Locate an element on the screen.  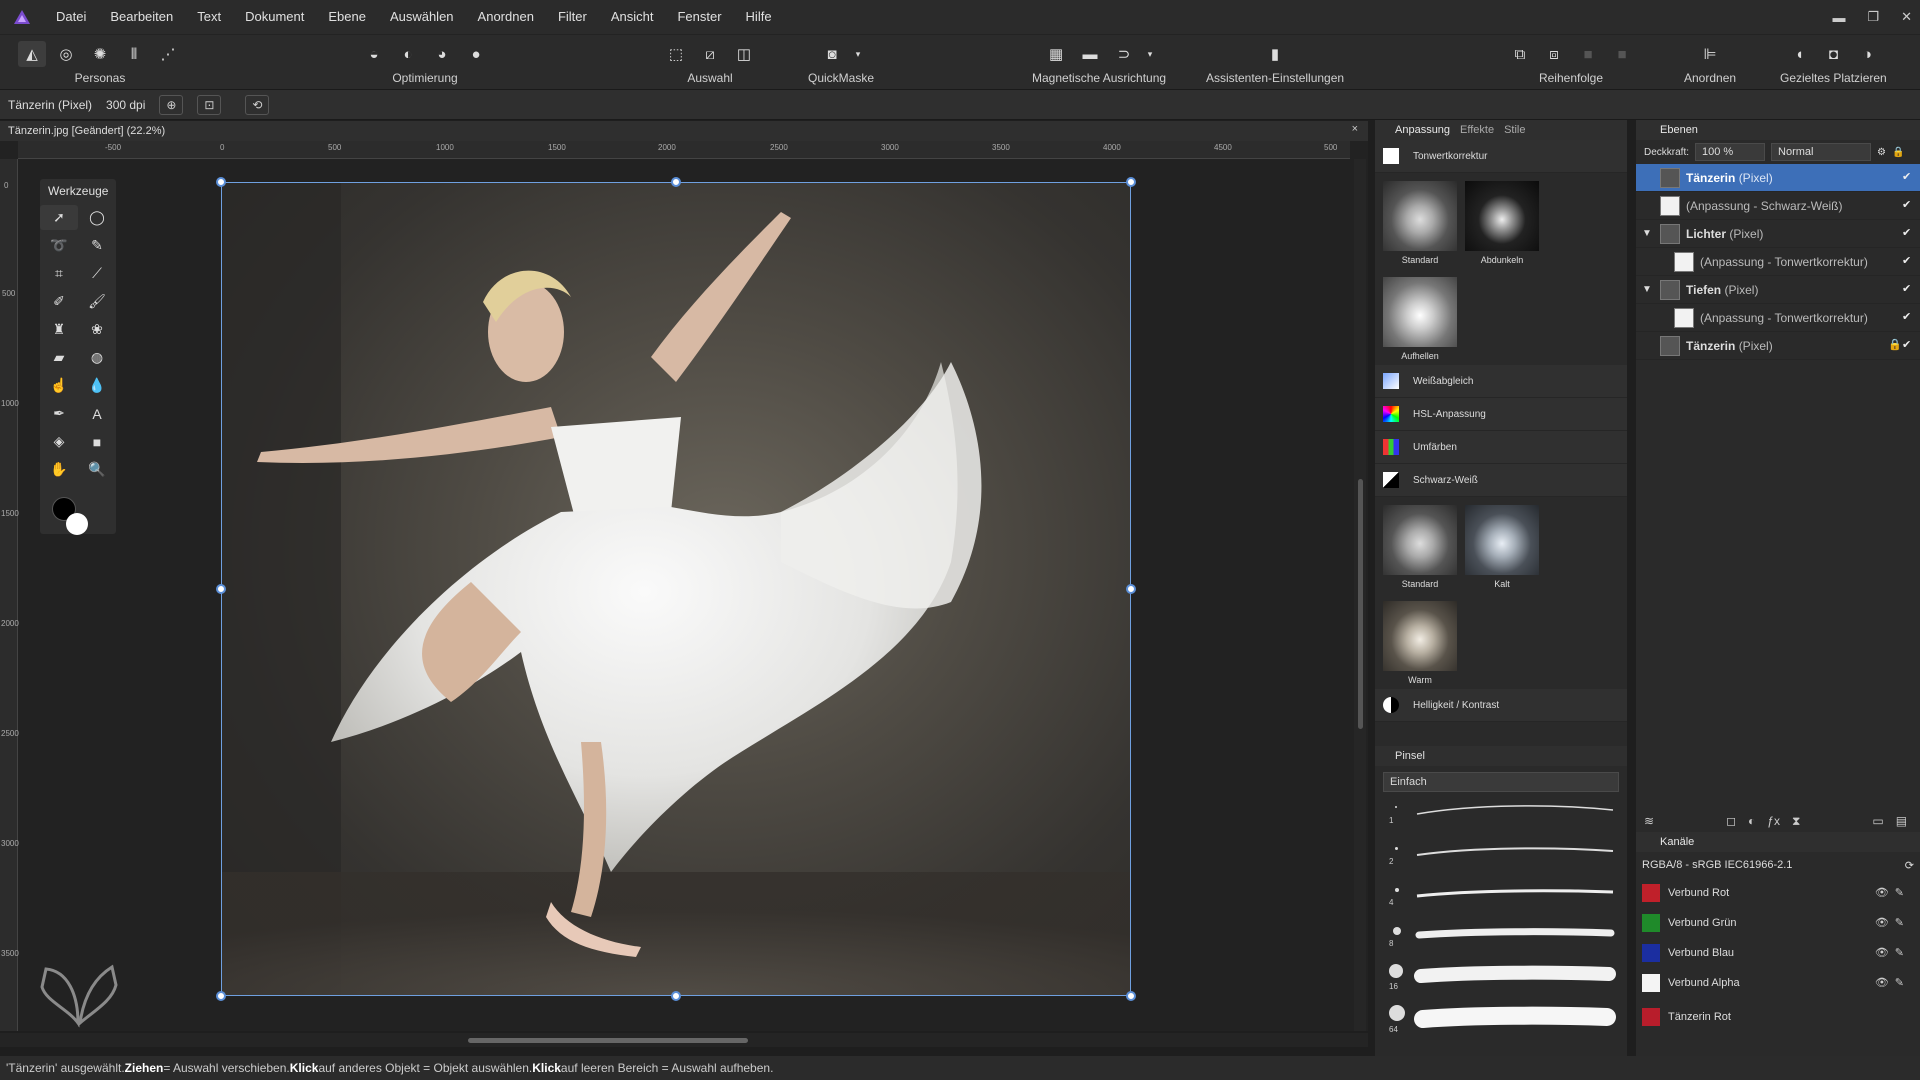
tab-stile: Stile is located at coordinates (1514, 130).